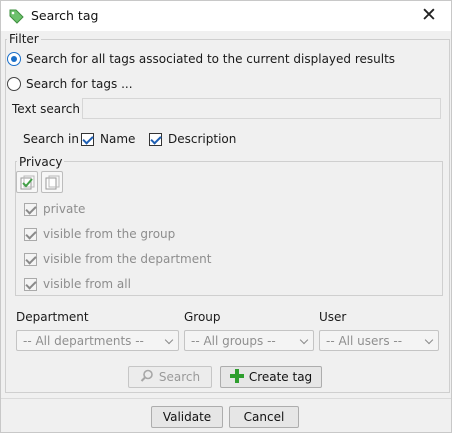  Describe the element at coordinates (117, 139) in the screenshot. I see `name-checkbox-label: Name` at that location.